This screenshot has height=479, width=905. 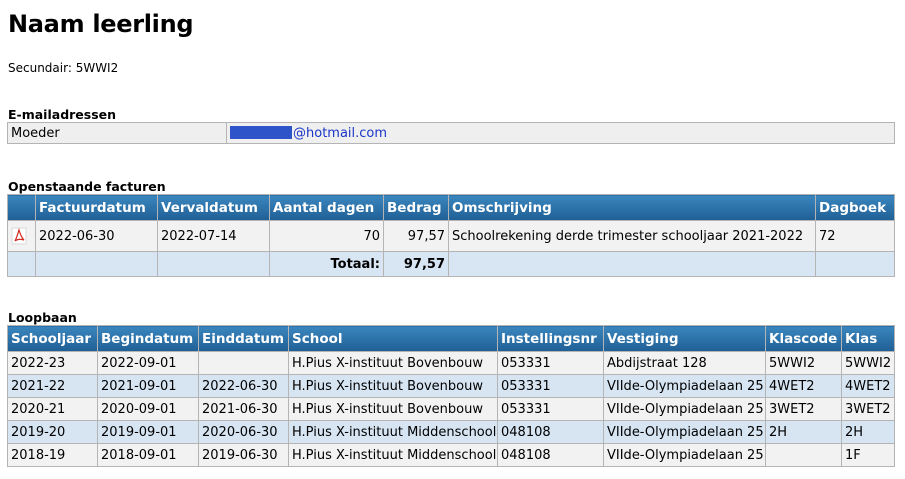 I want to click on cell-klascode: 2H, so click(x=803, y=432).